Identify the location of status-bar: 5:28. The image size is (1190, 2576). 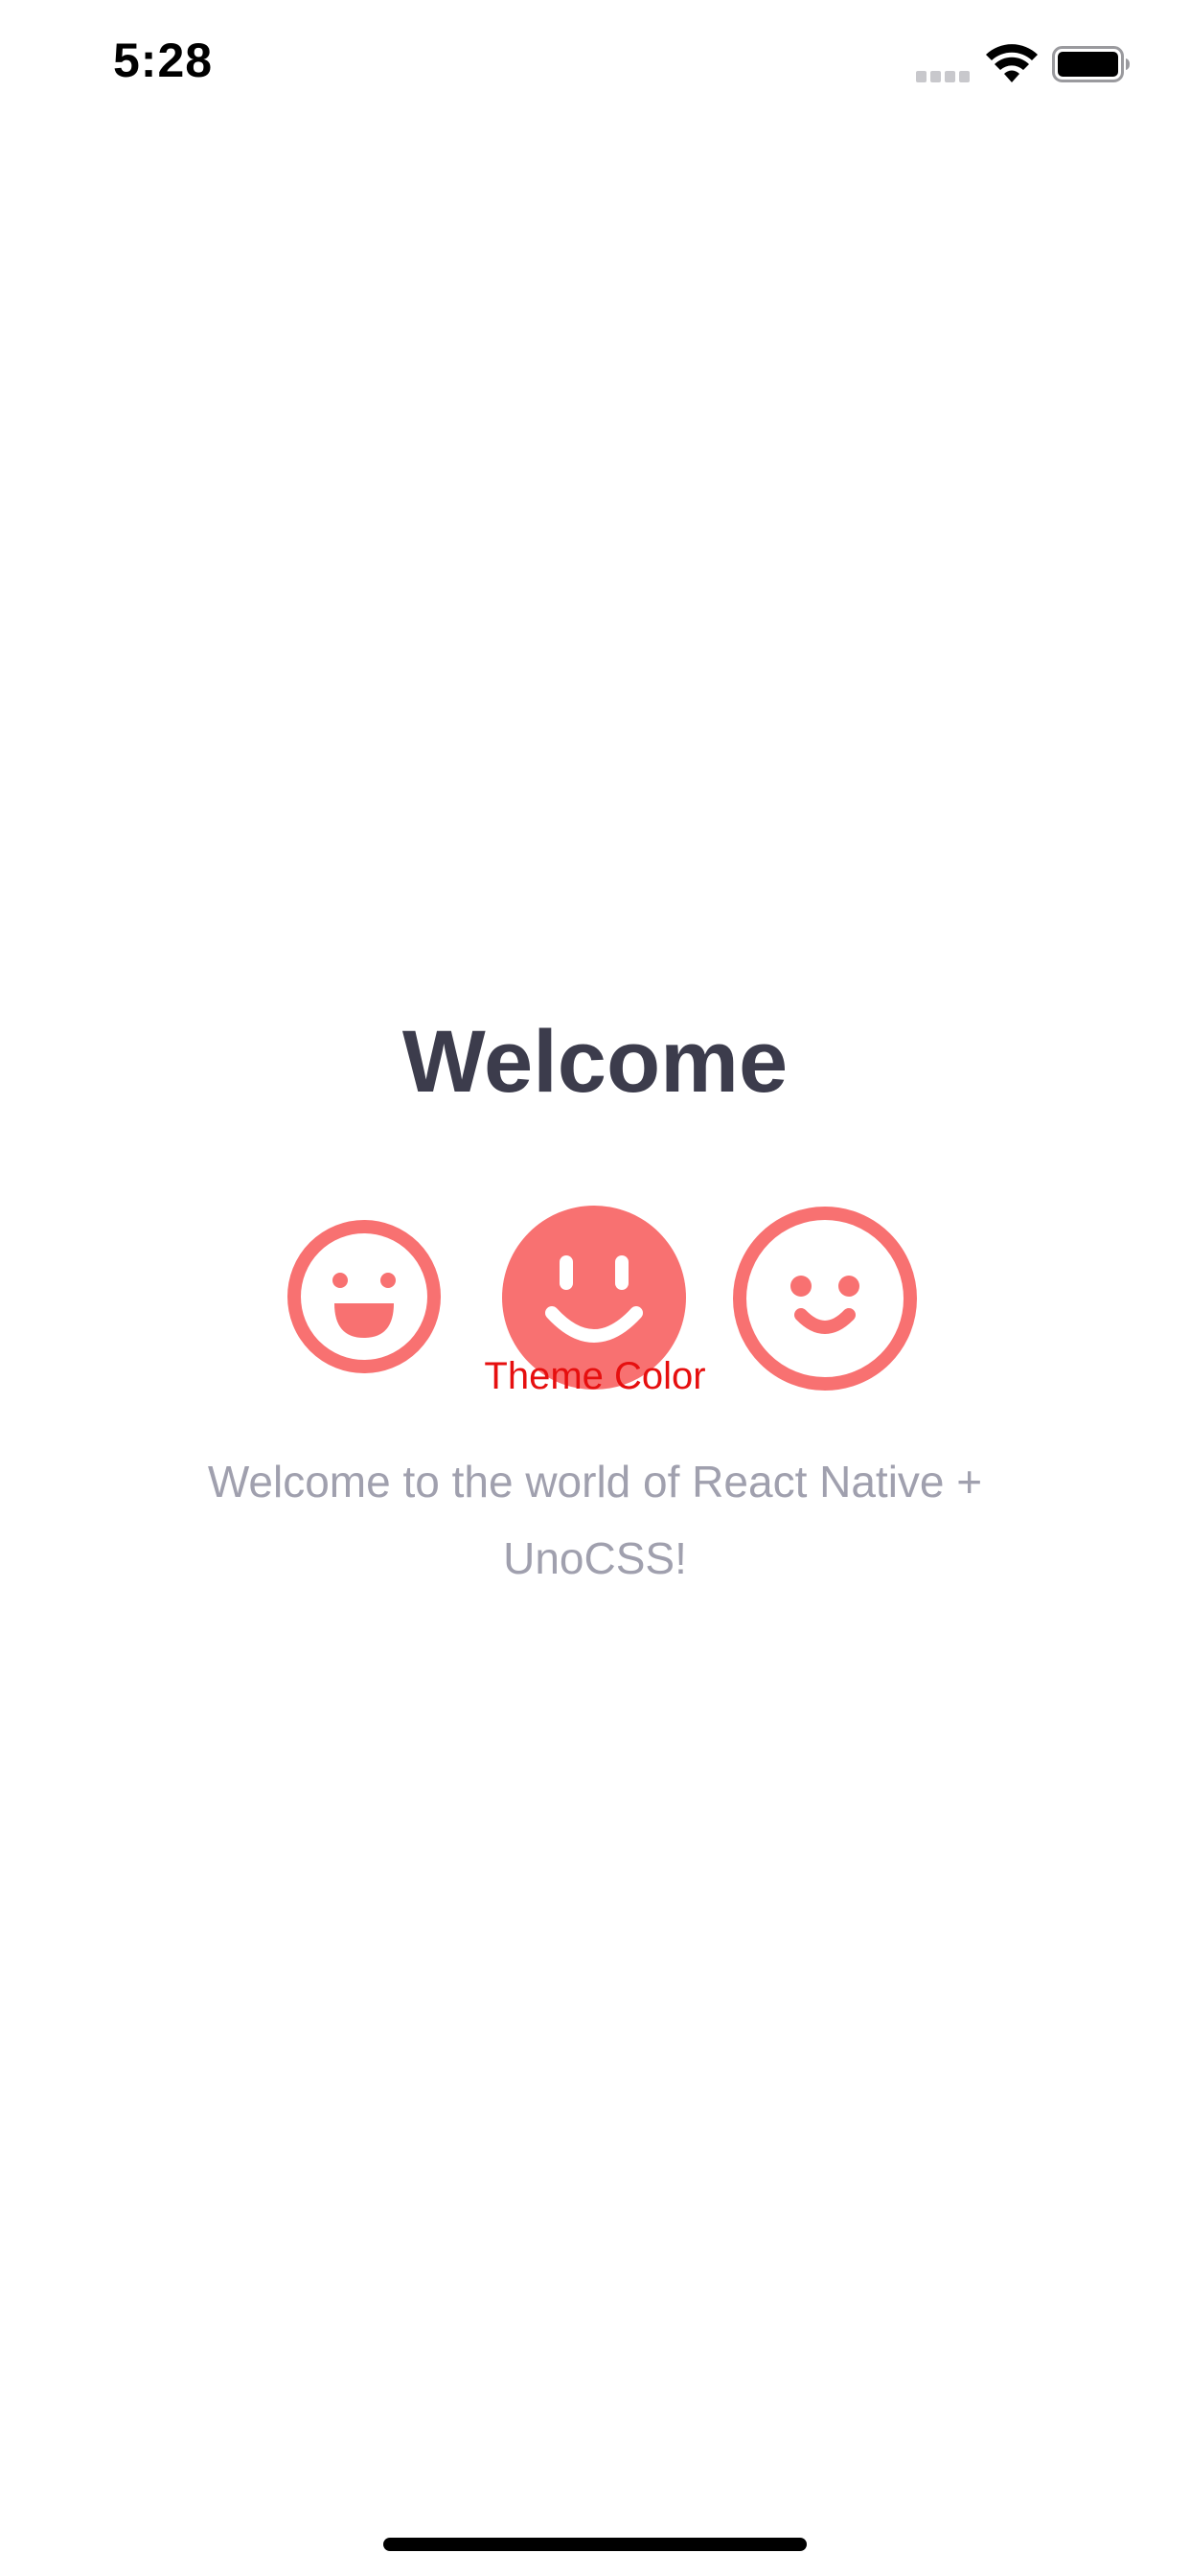
(595, 67).